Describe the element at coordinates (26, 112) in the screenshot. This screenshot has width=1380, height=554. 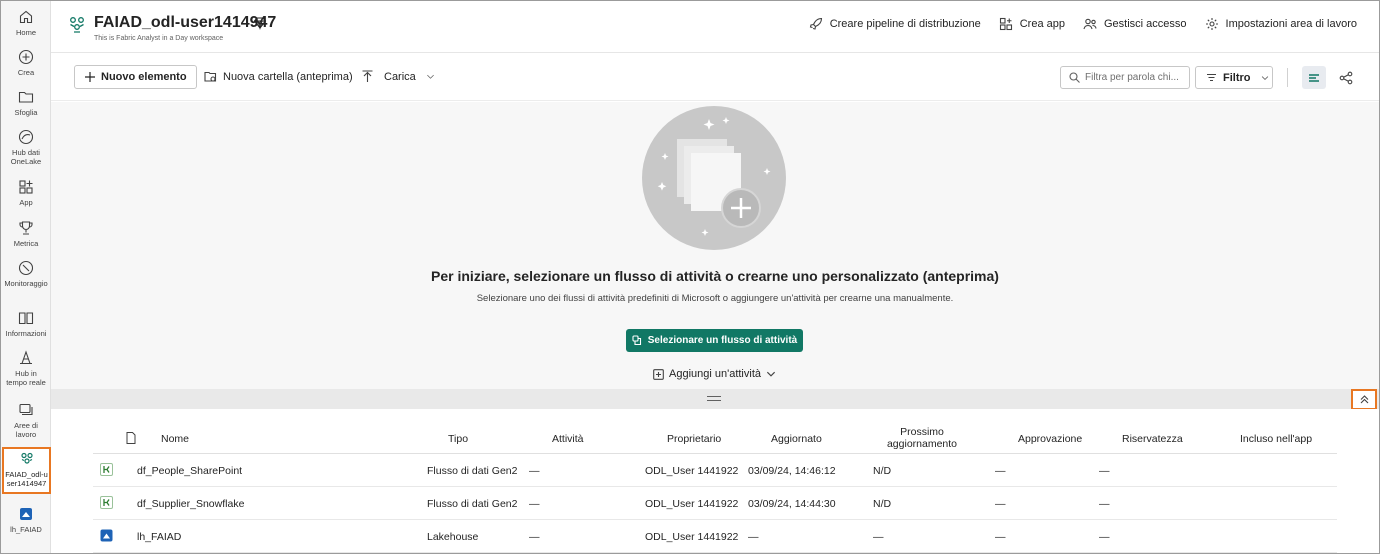
I see `rail-item-label: Sfoglia` at that location.